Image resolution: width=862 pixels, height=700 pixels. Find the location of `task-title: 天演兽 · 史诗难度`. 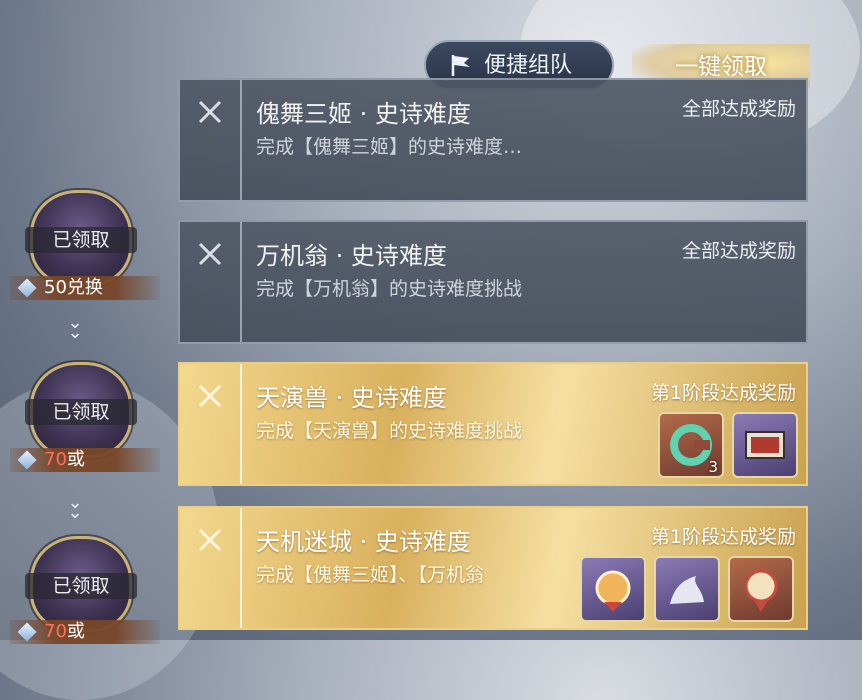

task-title: 天演兽 · 史诗难度 is located at coordinates (351, 398).